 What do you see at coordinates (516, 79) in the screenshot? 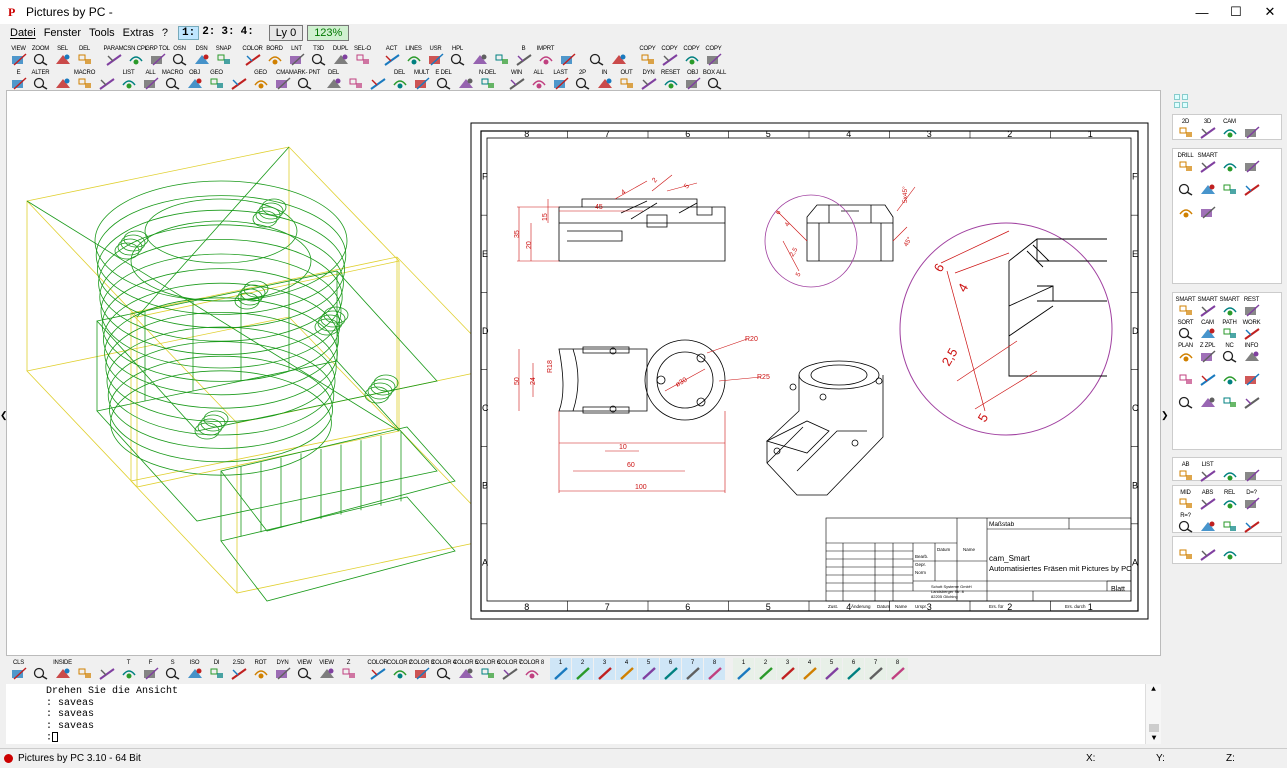
I see `tb2-zoom-window-icon-button: WIN` at bounding box center [516, 79].